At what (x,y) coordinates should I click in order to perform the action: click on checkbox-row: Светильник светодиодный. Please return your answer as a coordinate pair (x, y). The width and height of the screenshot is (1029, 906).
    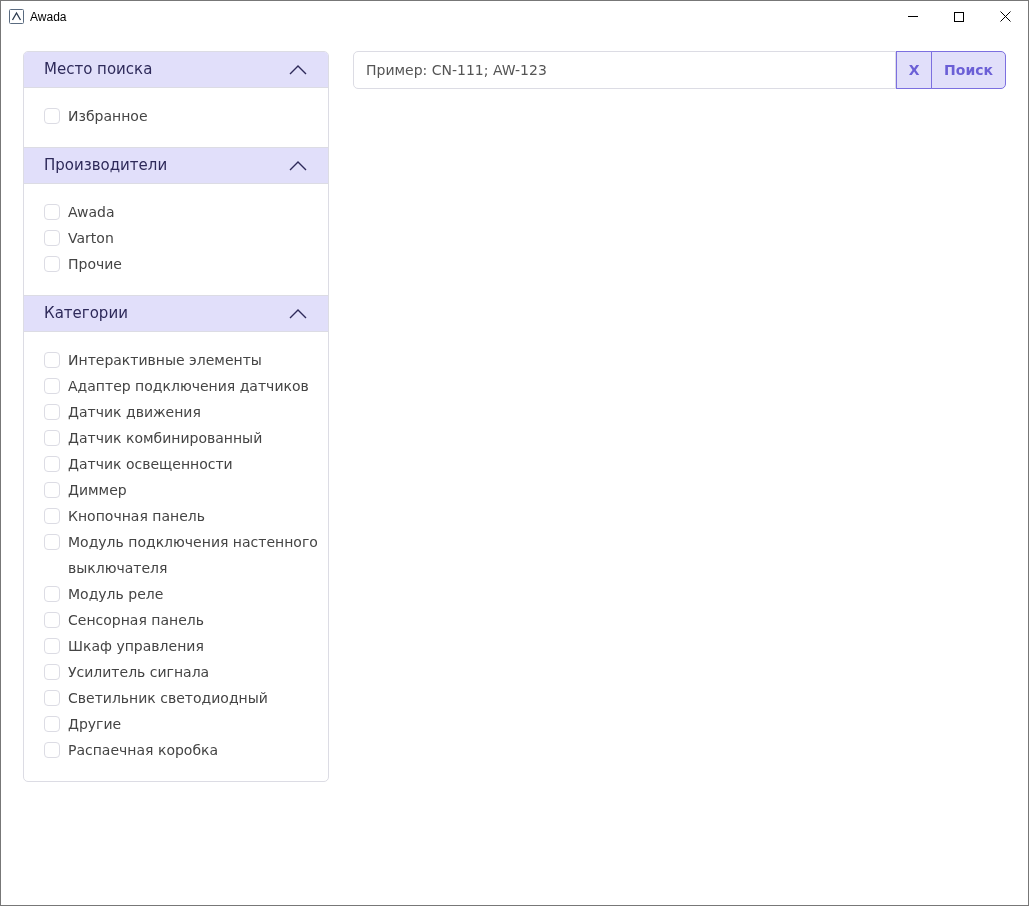
    Looking at the image, I should click on (181, 698).